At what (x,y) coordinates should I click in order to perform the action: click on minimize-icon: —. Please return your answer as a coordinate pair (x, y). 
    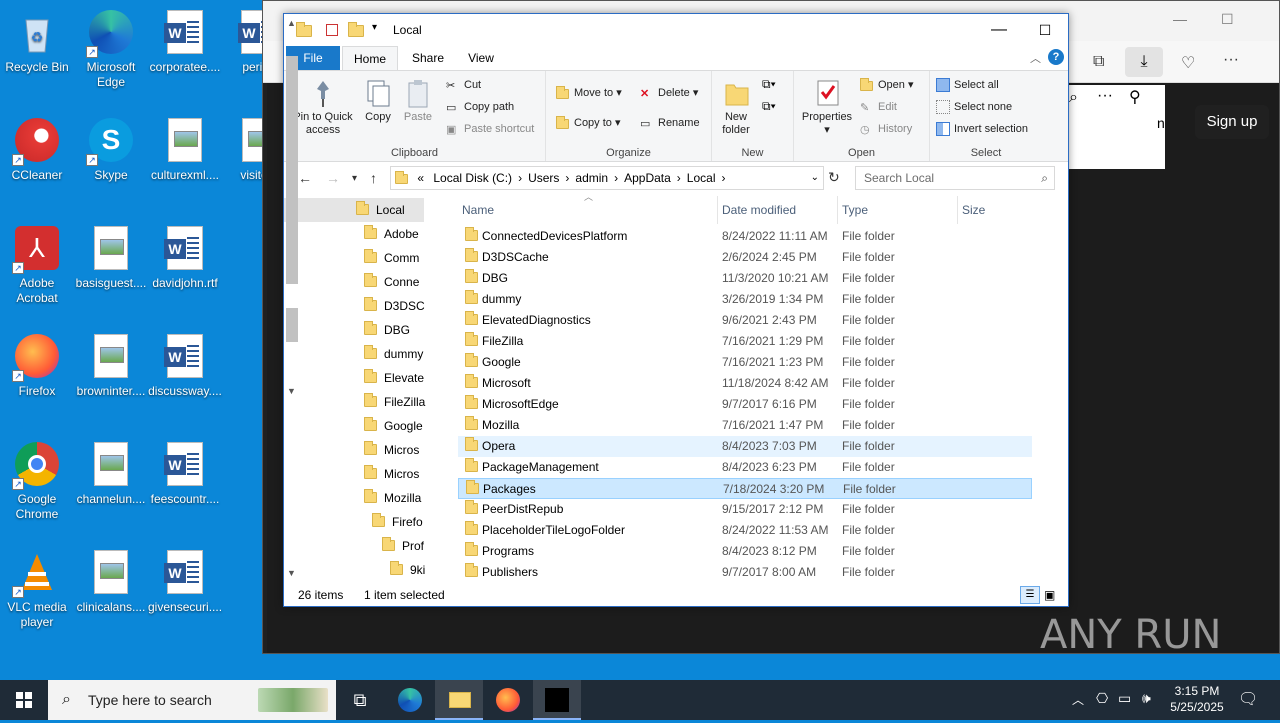
    Looking at the image, I should click on (1180, 19).